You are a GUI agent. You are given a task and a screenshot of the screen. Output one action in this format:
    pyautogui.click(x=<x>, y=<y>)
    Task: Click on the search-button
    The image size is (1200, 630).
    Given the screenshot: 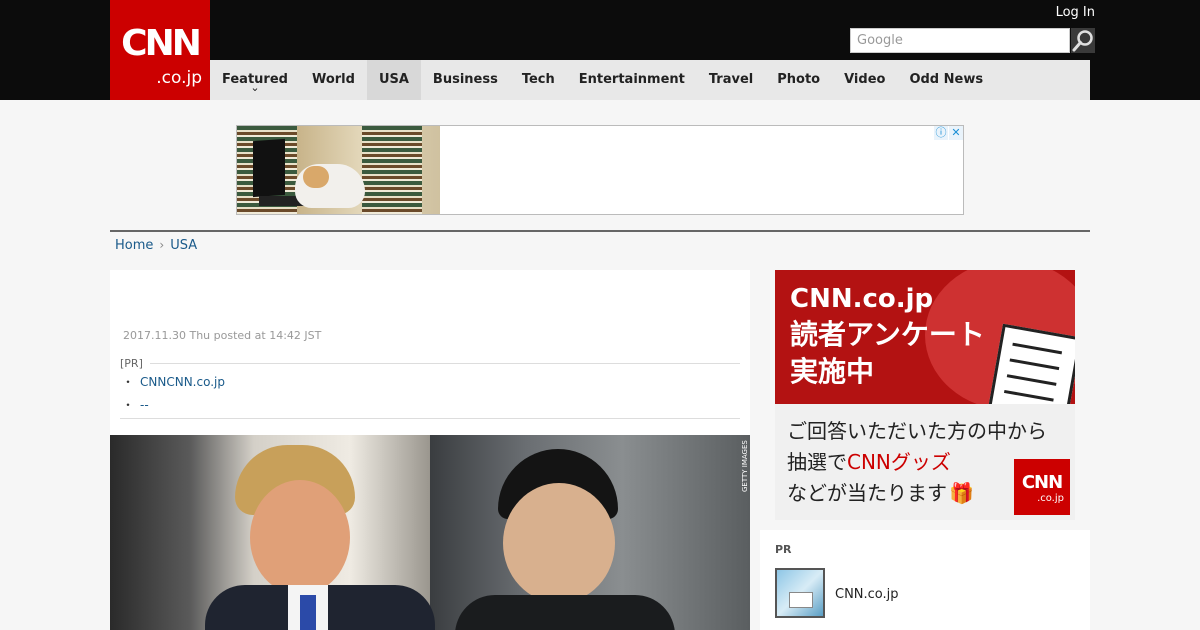 What is the action you would take?
    pyautogui.click(x=1083, y=40)
    